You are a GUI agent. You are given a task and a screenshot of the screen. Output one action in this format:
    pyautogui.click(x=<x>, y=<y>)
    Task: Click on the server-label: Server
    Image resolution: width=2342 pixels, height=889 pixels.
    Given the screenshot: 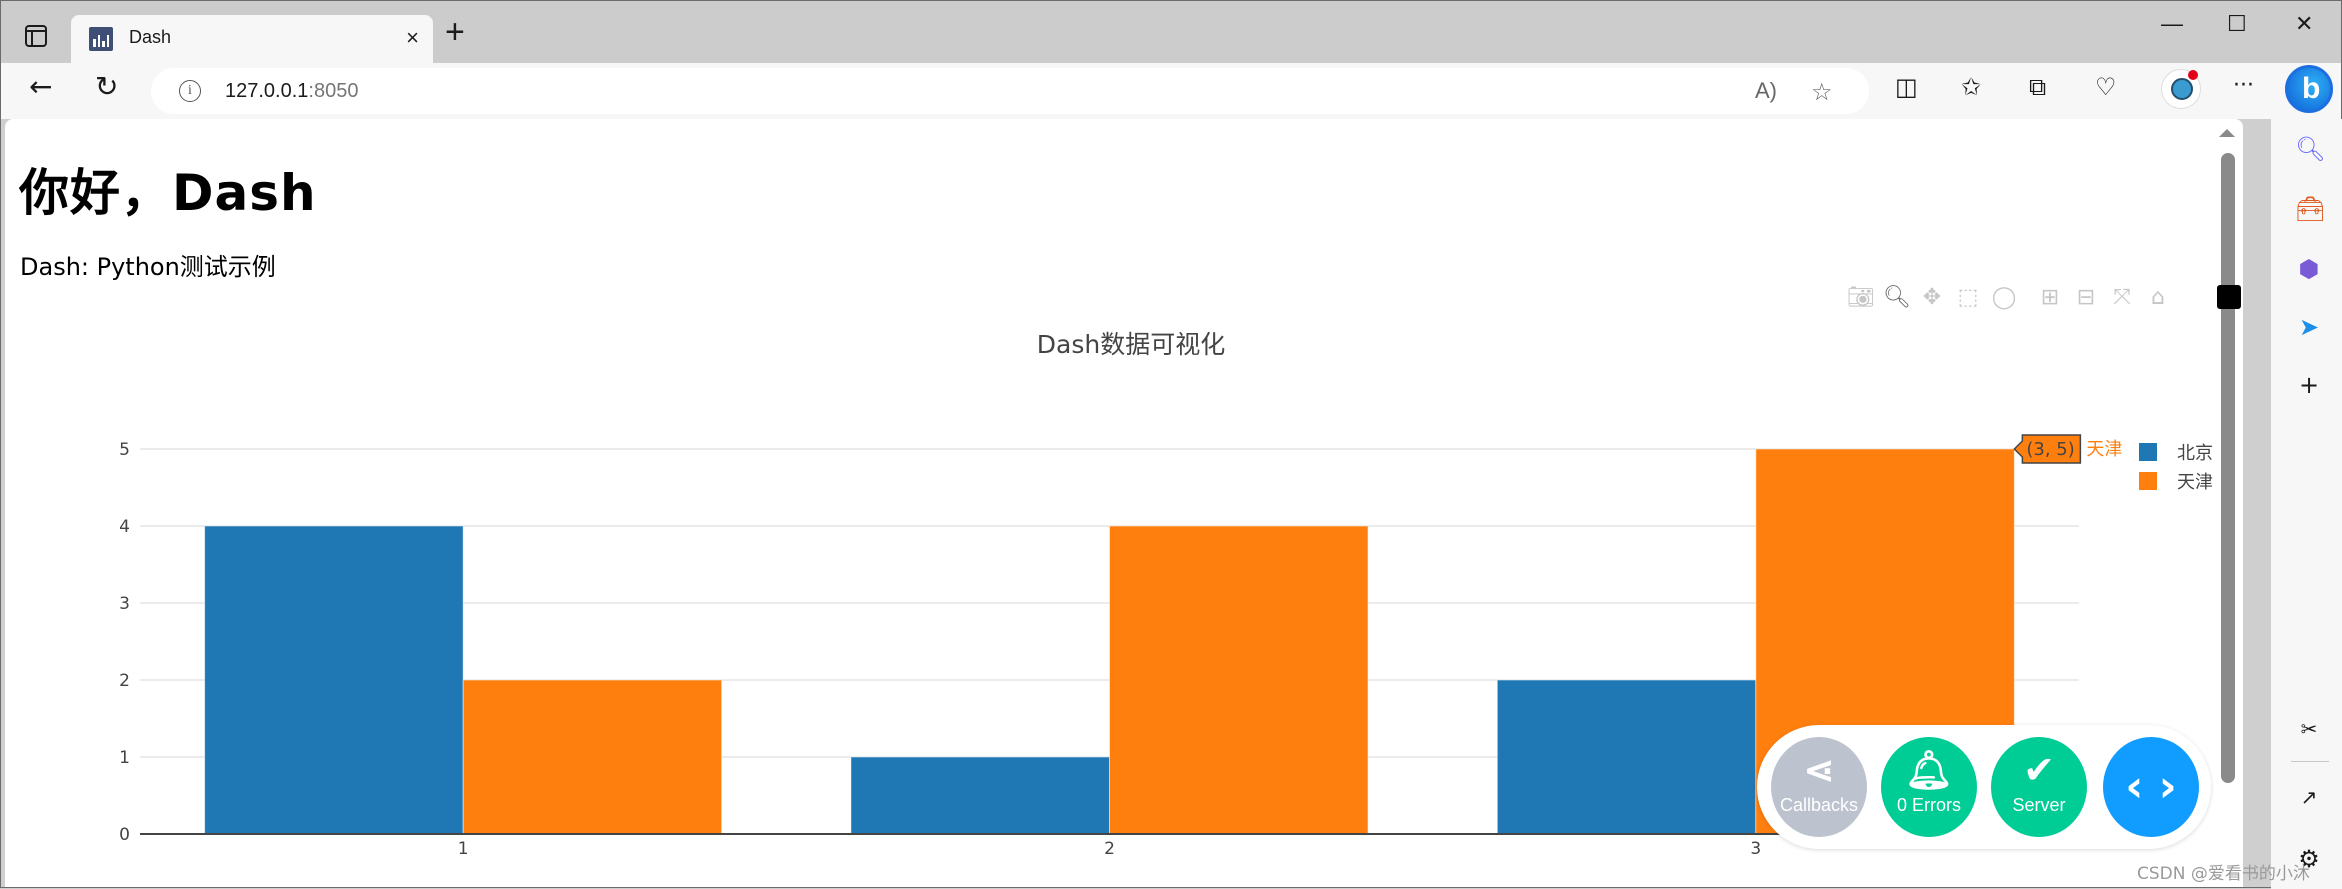 What is the action you would take?
    pyautogui.click(x=2039, y=805)
    